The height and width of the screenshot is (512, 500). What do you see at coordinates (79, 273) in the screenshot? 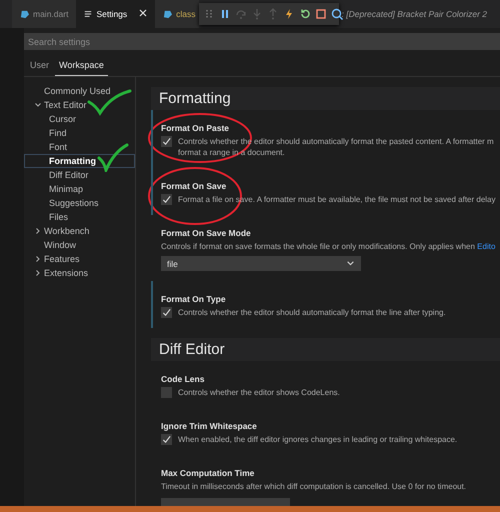
I see `tree-item: Extensions` at bounding box center [79, 273].